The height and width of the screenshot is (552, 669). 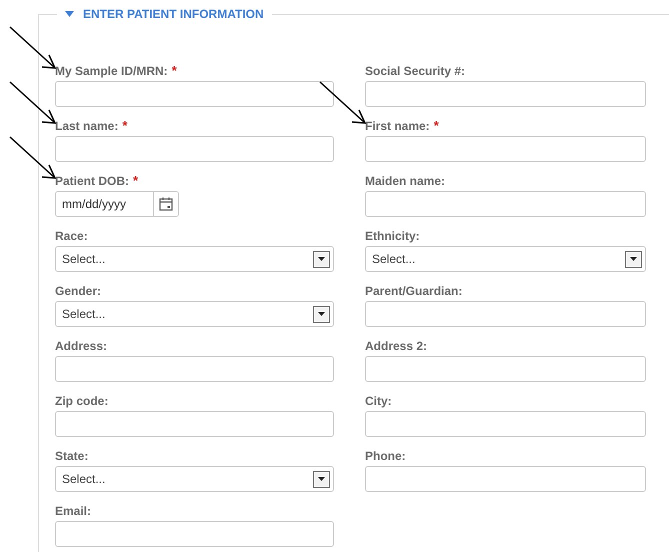 What do you see at coordinates (73, 511) in the screenshot?
I see `field-label: Email:` at bounding box center [73, 511].